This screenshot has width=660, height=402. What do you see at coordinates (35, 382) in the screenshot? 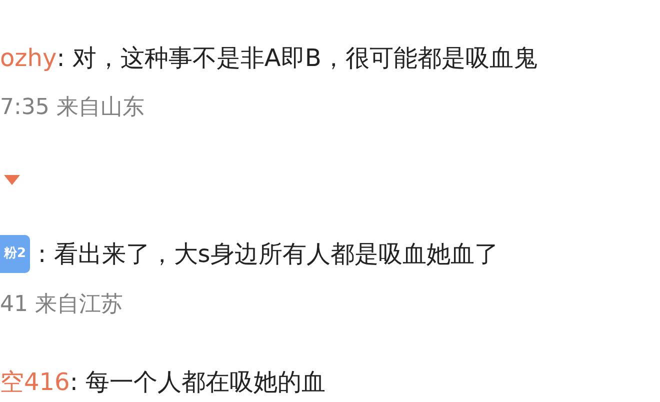
I see `username-link: 空416` at bounding box center [35, 382].